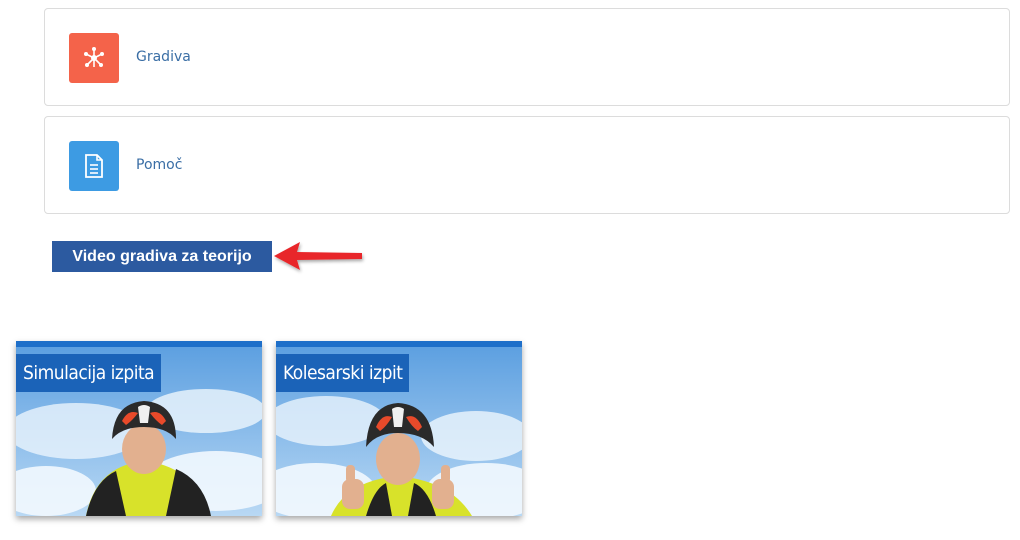  What do you see at coordinates (159, 165) in the screenshot?
I see `card-label-pomoc: Pomoč` at bounding box center [159, 165].